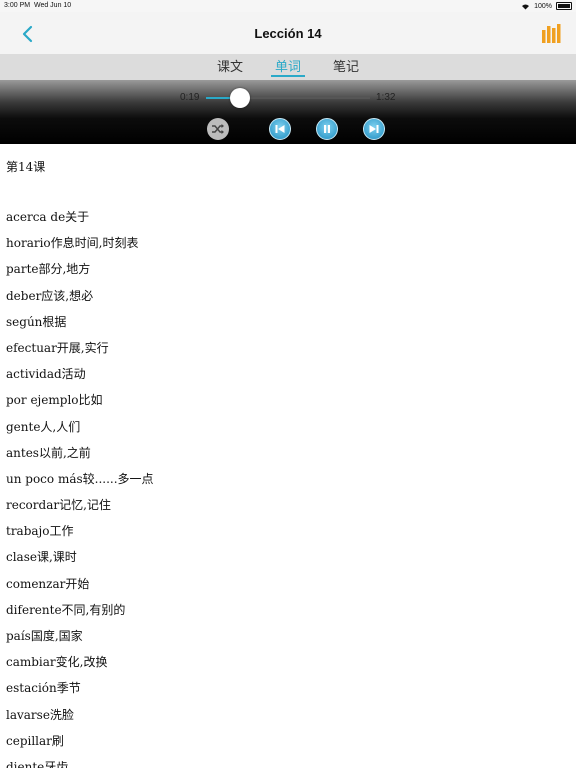 The height and width of the screenshot is (768, 576). Describe the element at coordinates (57, 347) in the screenshot. I see `list-item: efectuar开展,实行` at that location.